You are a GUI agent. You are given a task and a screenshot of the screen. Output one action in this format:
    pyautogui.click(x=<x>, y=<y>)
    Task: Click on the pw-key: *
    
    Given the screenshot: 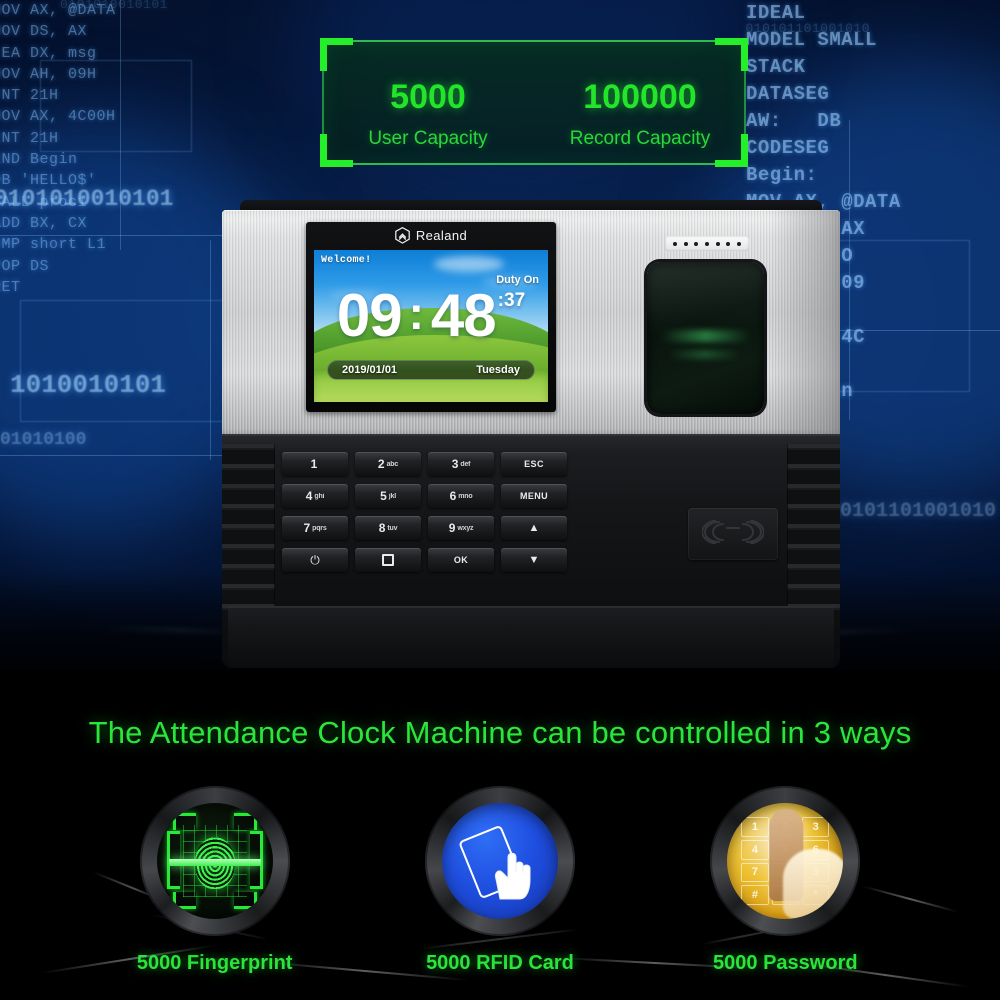 What is the action you would take?
    pyautogui.click(x=815, y=895)
    